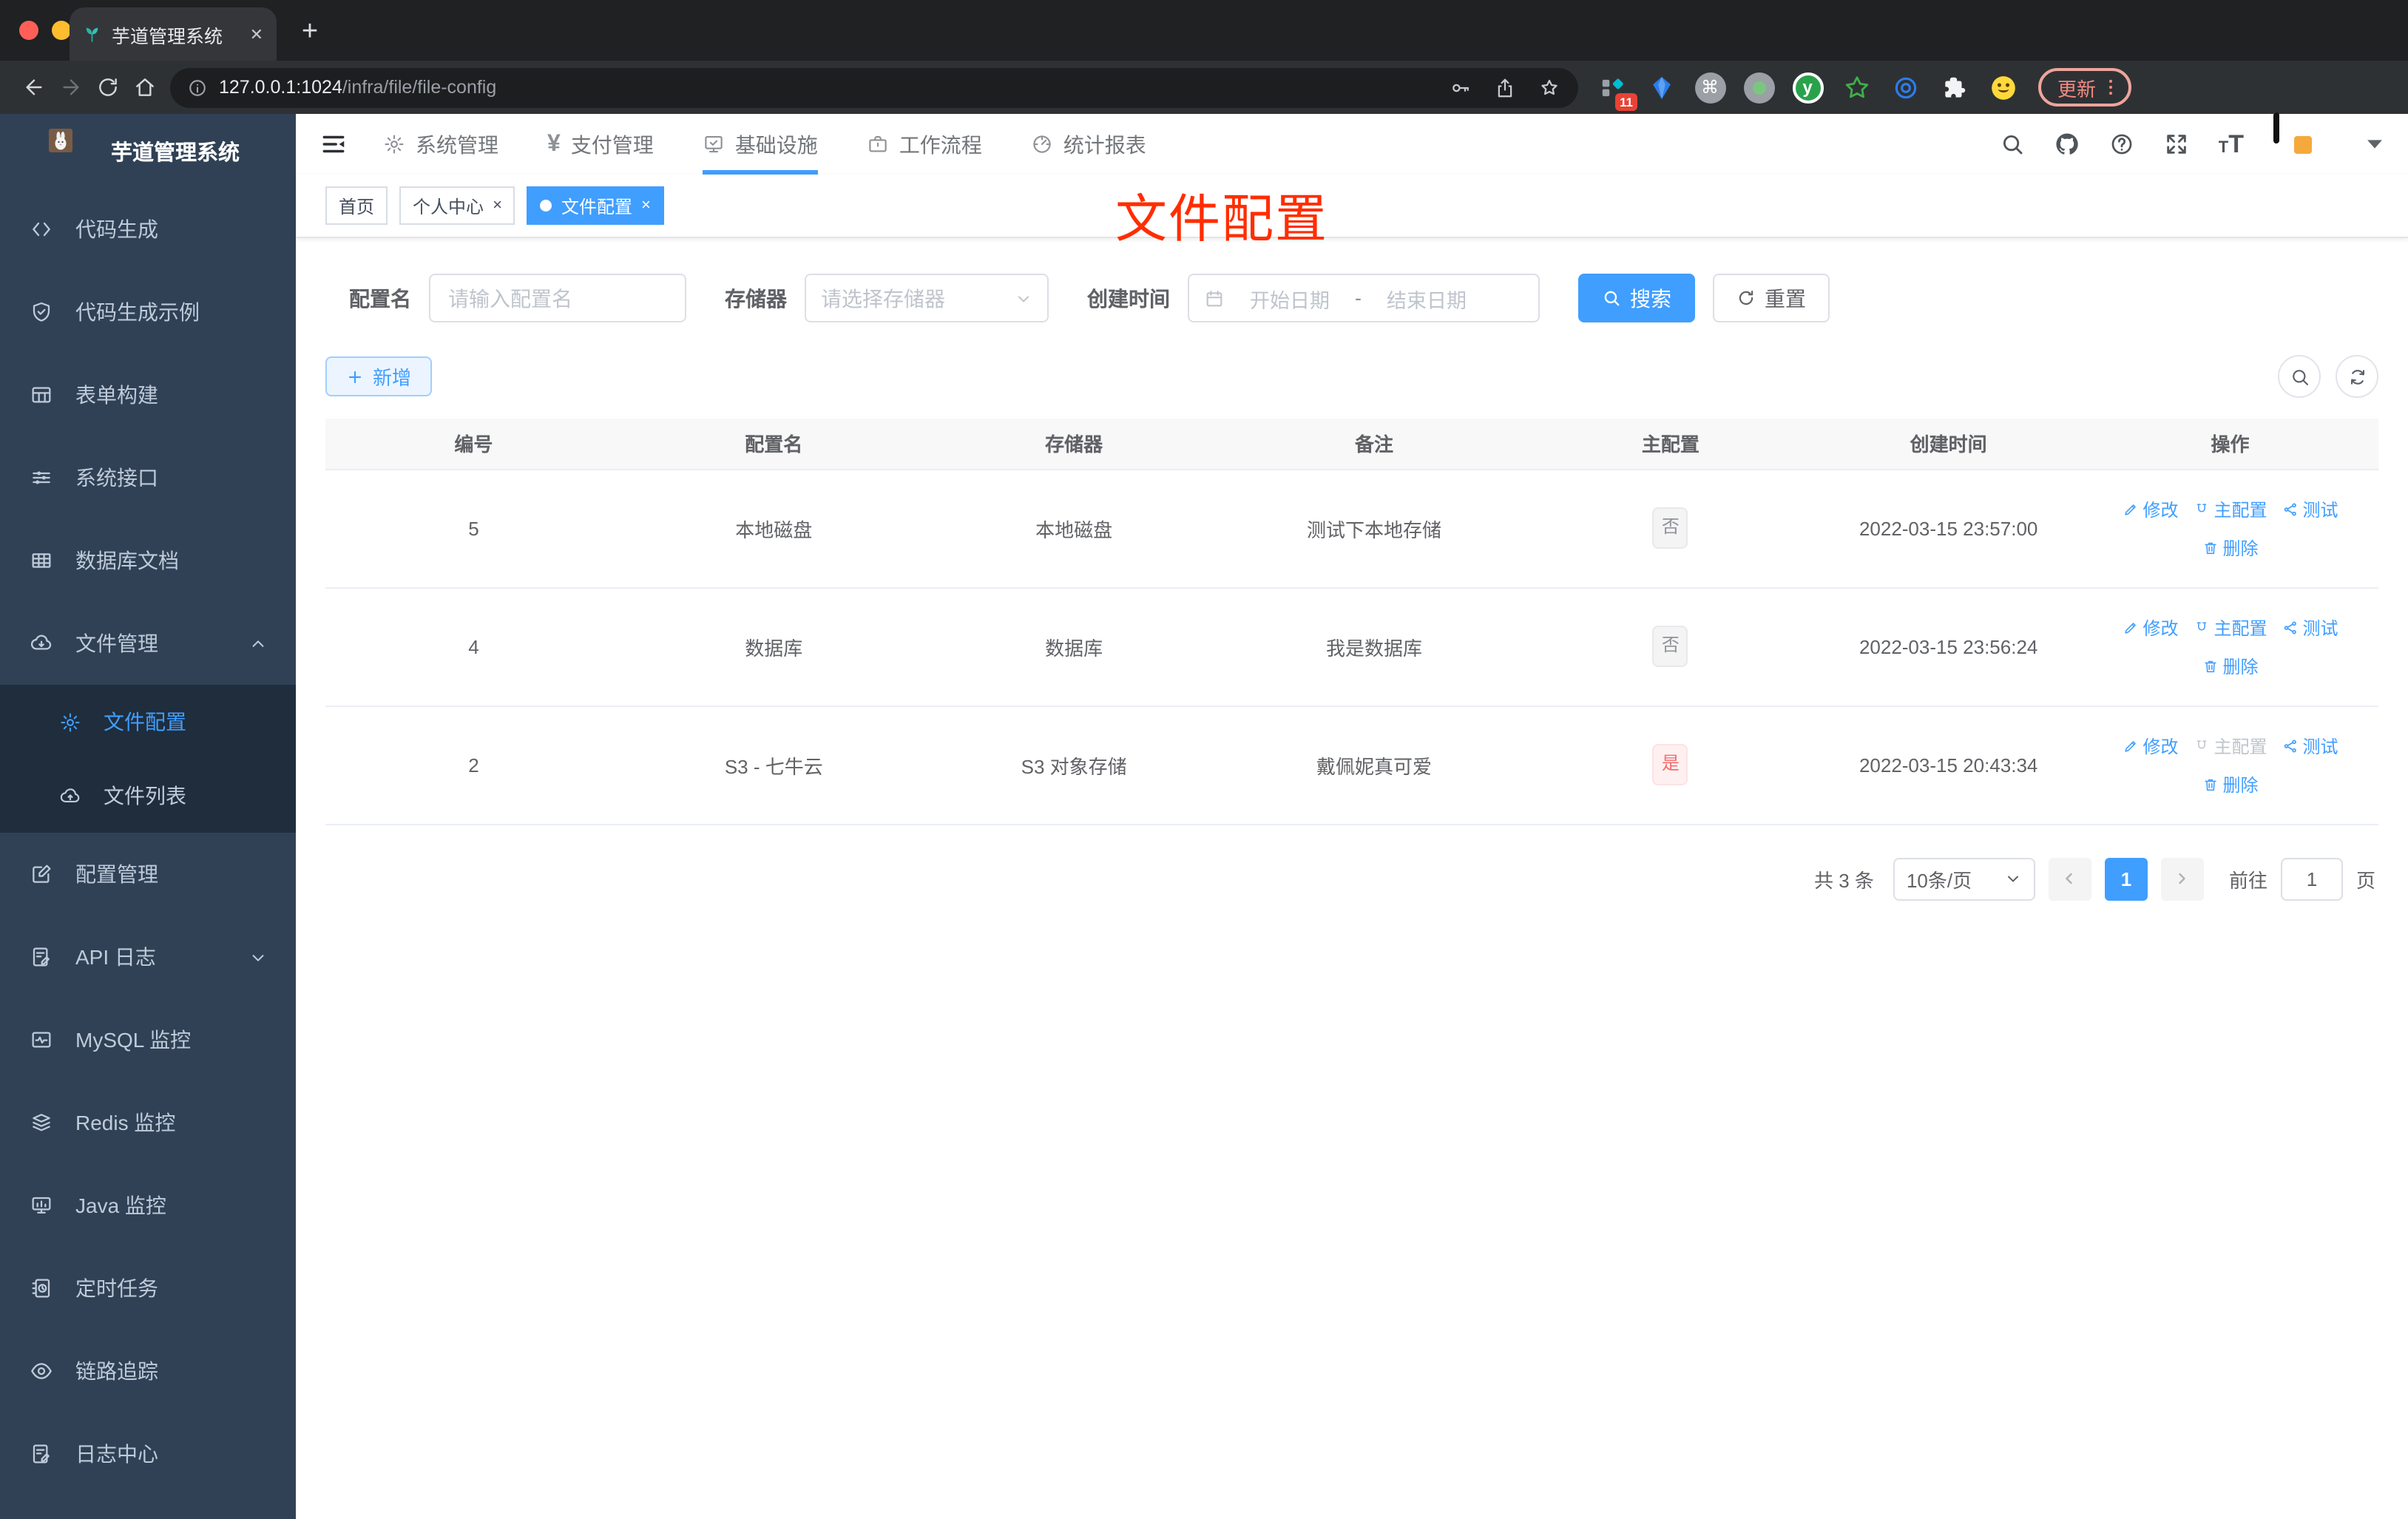 The image size is (2408, 1519). Describe the element at coordinates (714, 144) in the screenshot. I see `monitor-check-icon` at that location.